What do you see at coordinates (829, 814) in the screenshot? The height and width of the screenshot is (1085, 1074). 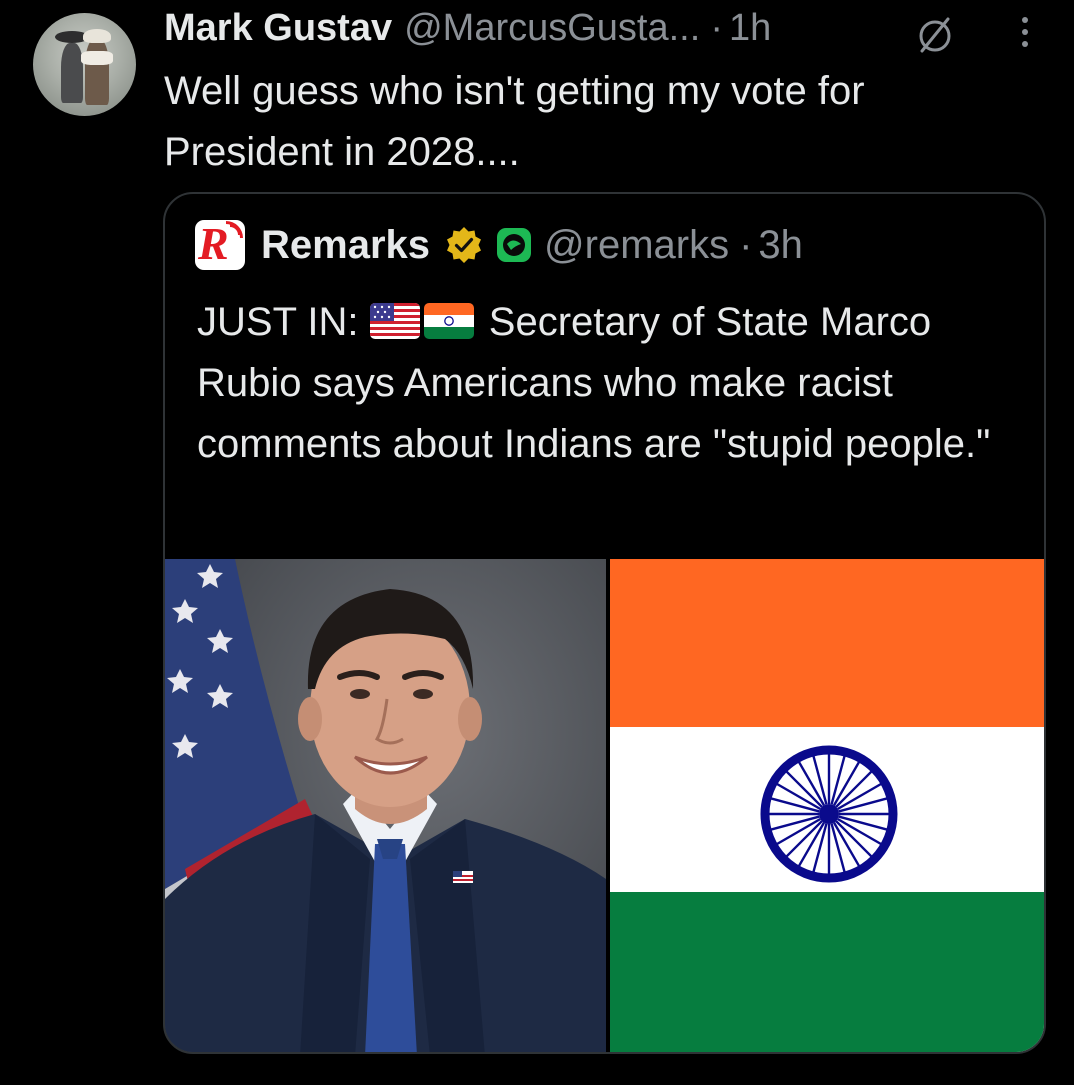 I see `ashoka-chakra-icon` at bounding box center [829, 814].